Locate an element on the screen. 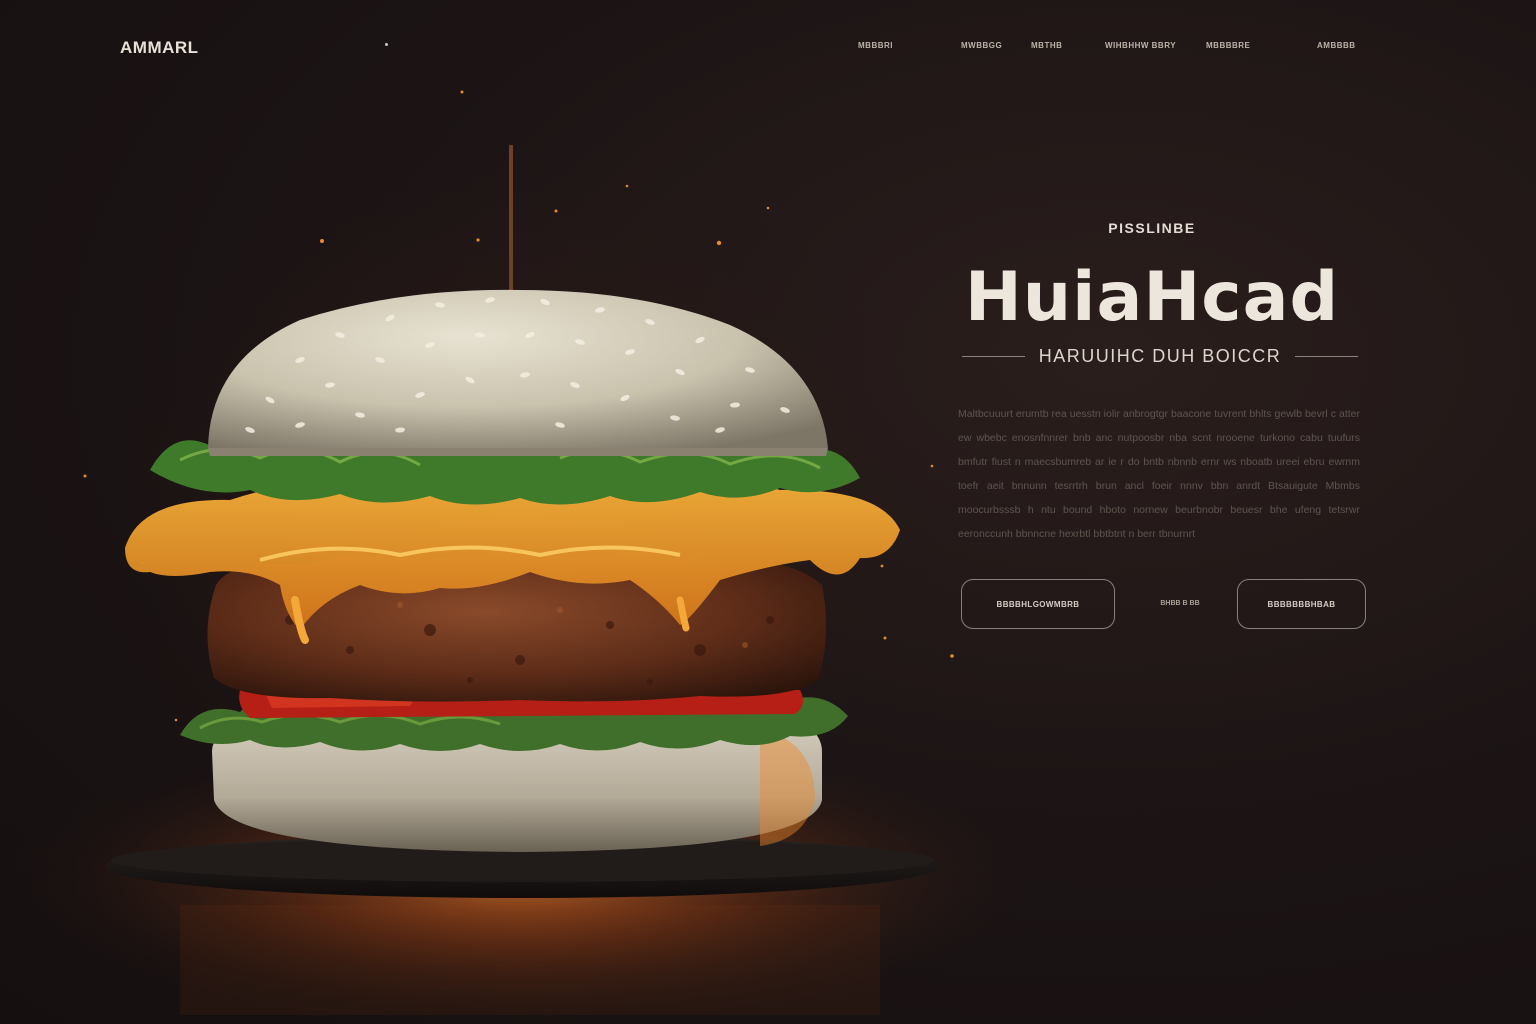  secondary-cta-button: BBBBBBBHBAB is located at coordinates (1301, 604).